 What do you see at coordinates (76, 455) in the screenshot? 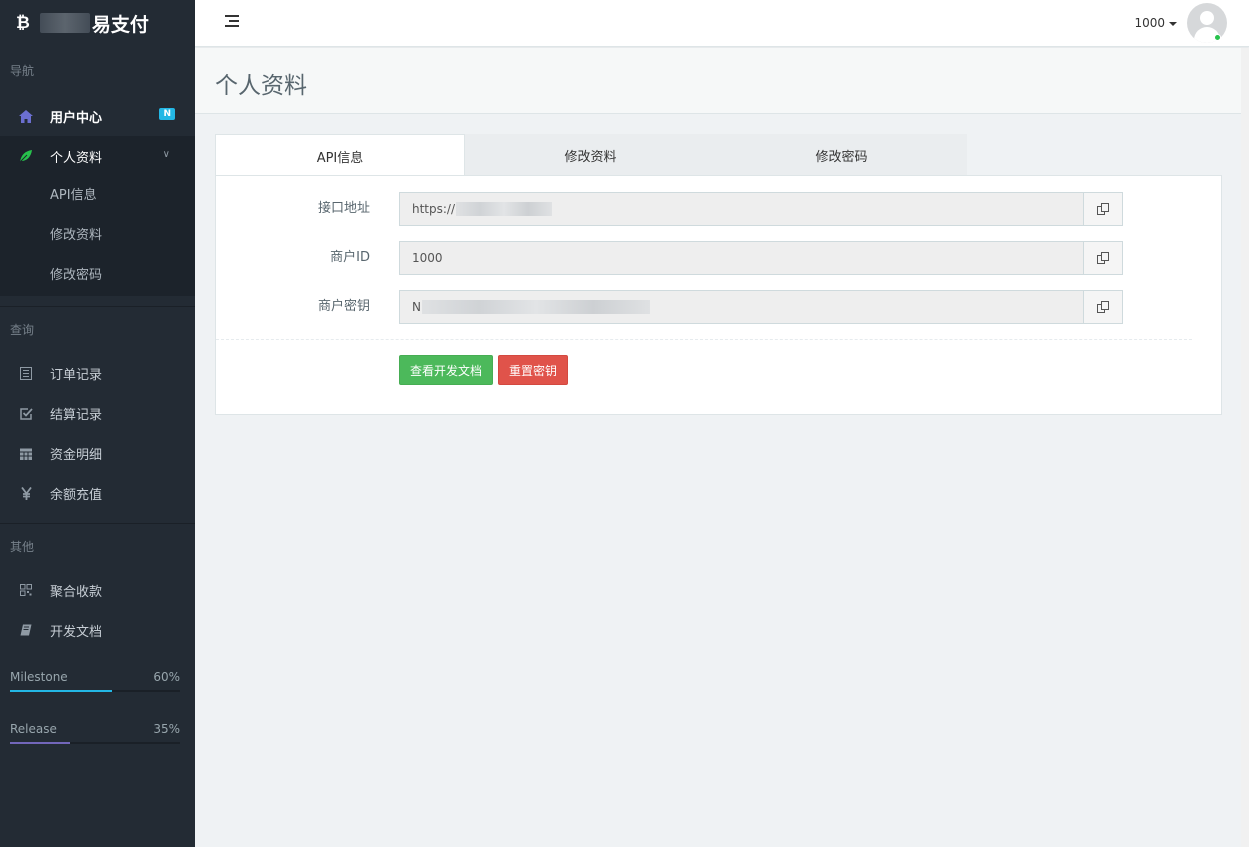
I see `sidebar-item-label: 资金明细` at bounding box center [76, 455].